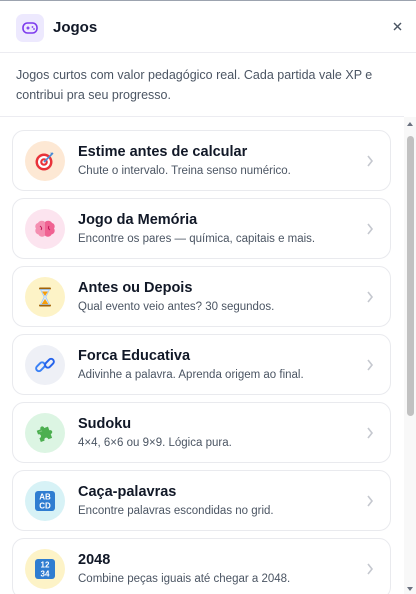  Describe the element at coordinates (176, 511) in the screenshot. I see `game-subtitle: Encontre palavras escondidas no grid.` at that location.